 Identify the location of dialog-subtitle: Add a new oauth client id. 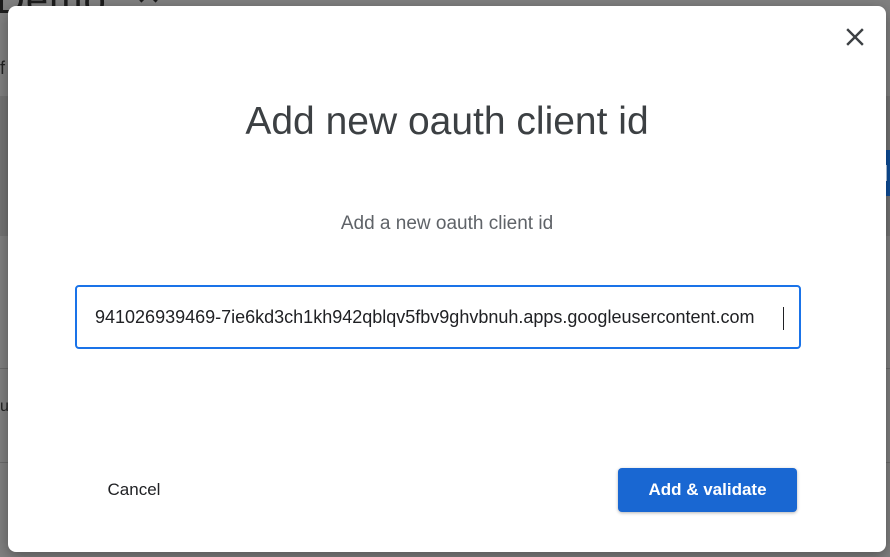
(447, 223).